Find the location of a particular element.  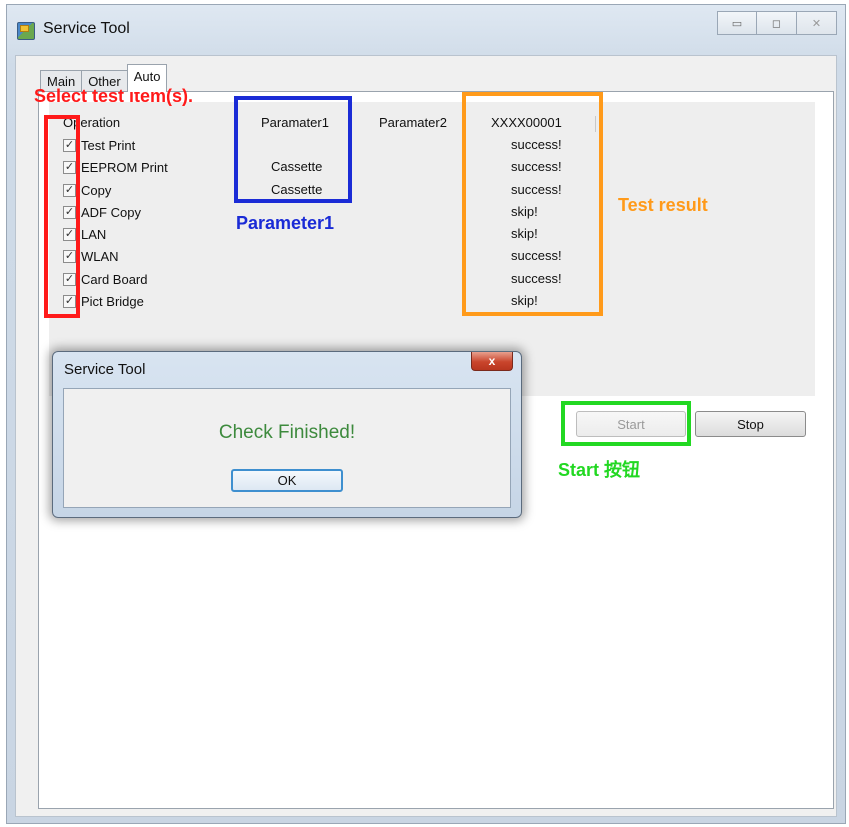

item-name: Card Board is located at coordinates (114, 279).